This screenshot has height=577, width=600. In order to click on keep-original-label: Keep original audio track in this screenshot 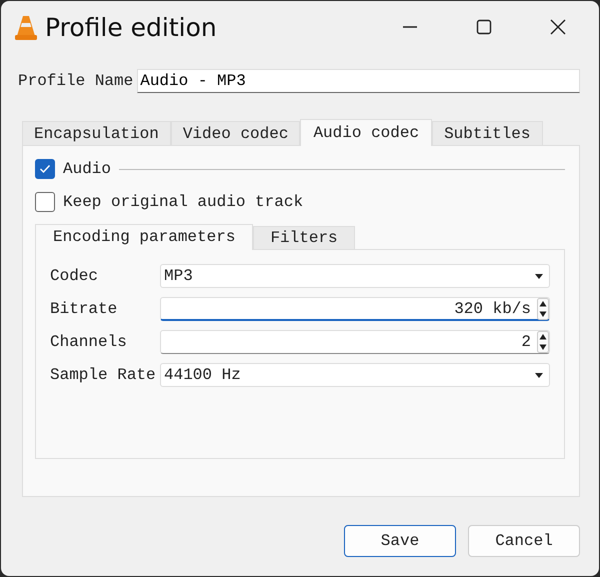, I will do `click(183, 202)`.